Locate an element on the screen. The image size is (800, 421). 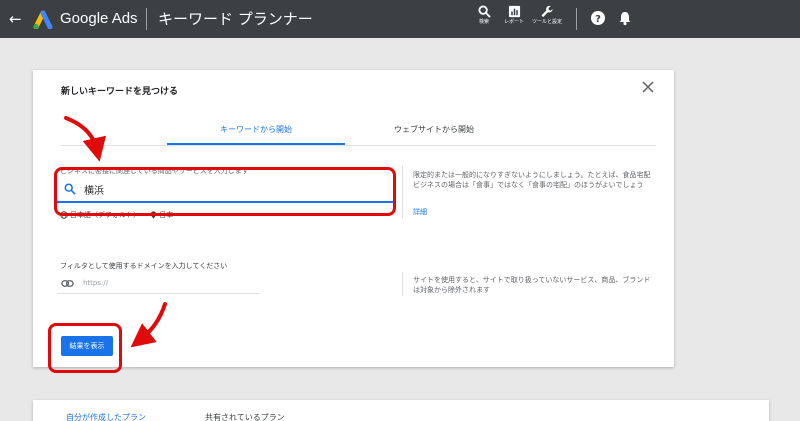
plans-panel: 自分が作成したプラン 共有されているプラン is located at coordinates (401, 410).